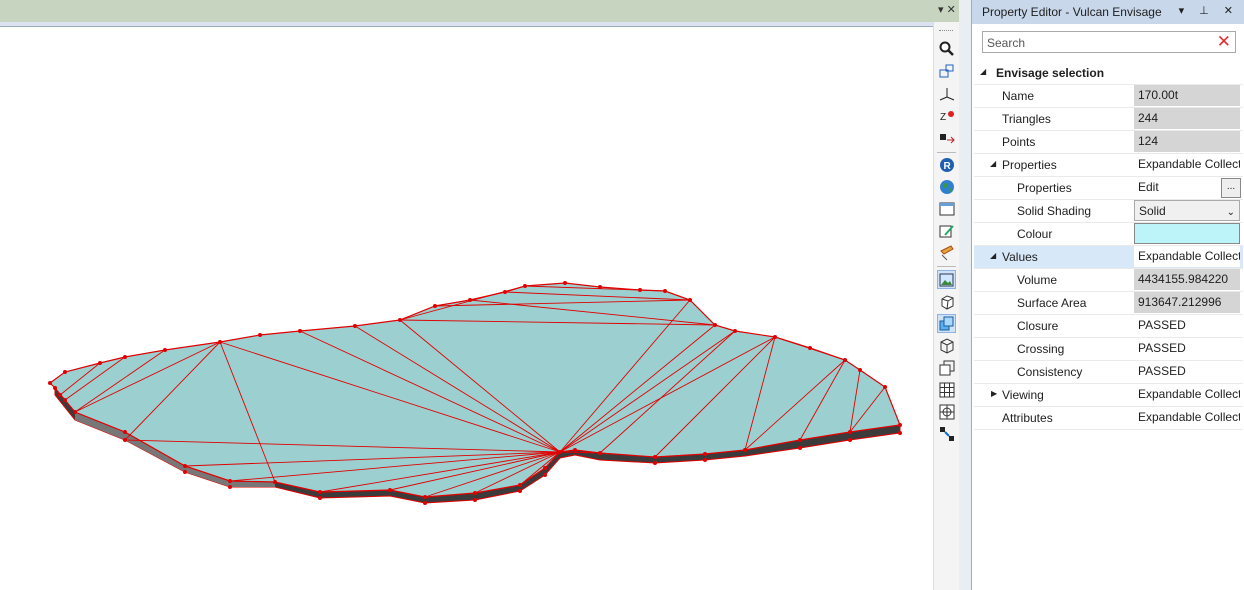  I want to click on panel-window-controls: ▾ ⊥ ✕, so click(1209, 10).